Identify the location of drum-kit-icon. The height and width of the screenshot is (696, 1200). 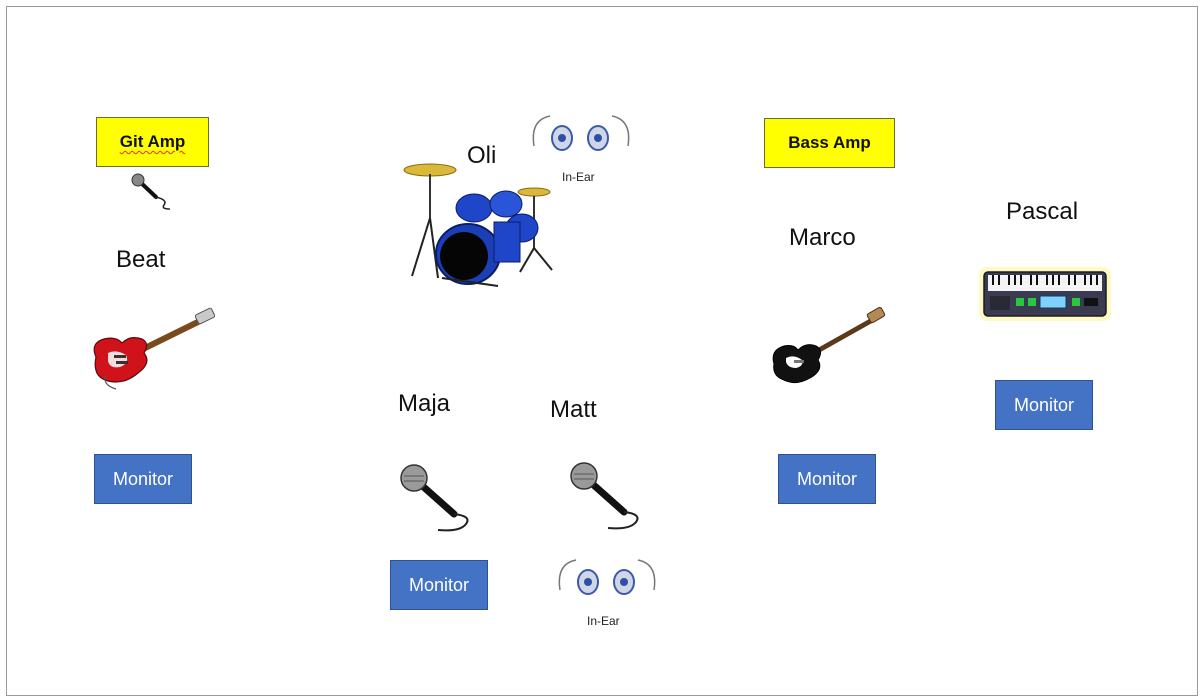
(478, 225).